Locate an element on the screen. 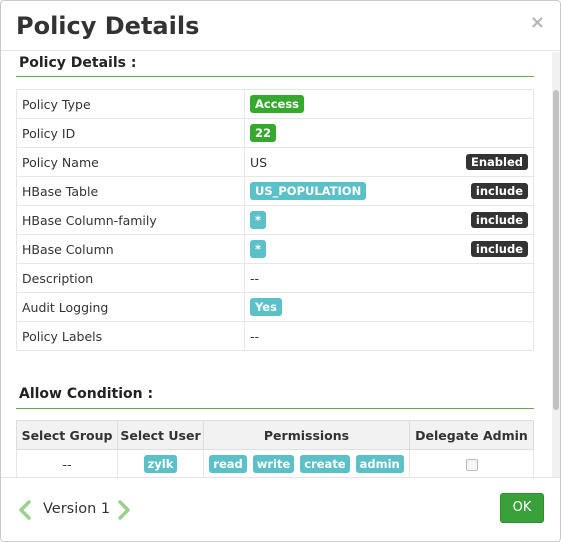  table-row: Policy ID 22 is located at coordinates (275, 133).